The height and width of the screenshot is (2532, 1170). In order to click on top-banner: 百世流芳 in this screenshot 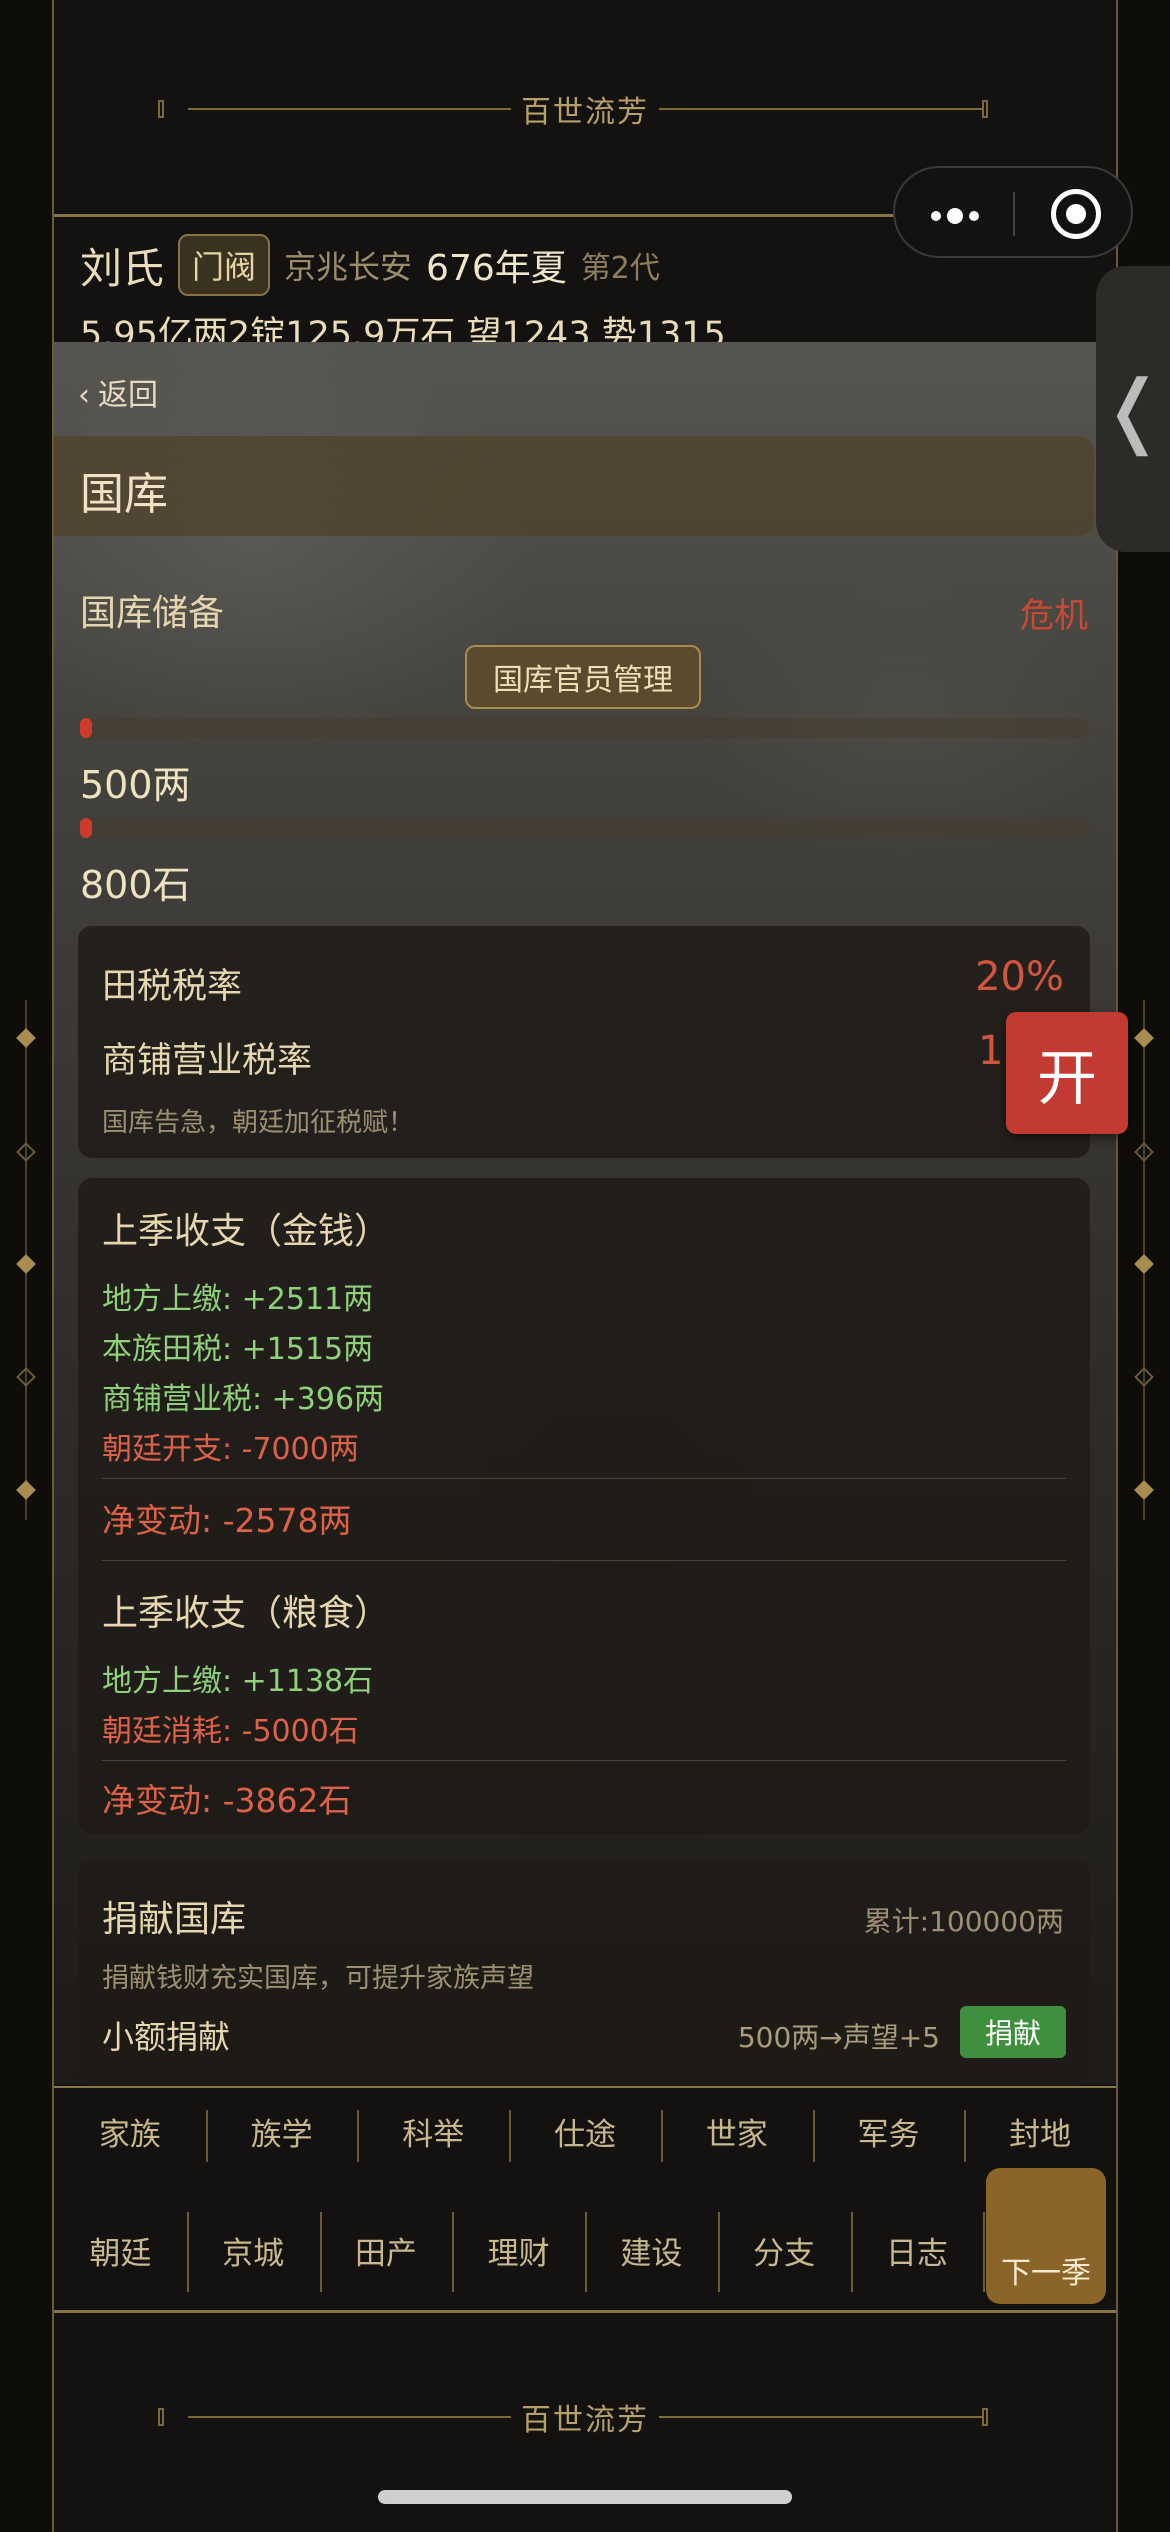, I will do `click(585, 109)`.